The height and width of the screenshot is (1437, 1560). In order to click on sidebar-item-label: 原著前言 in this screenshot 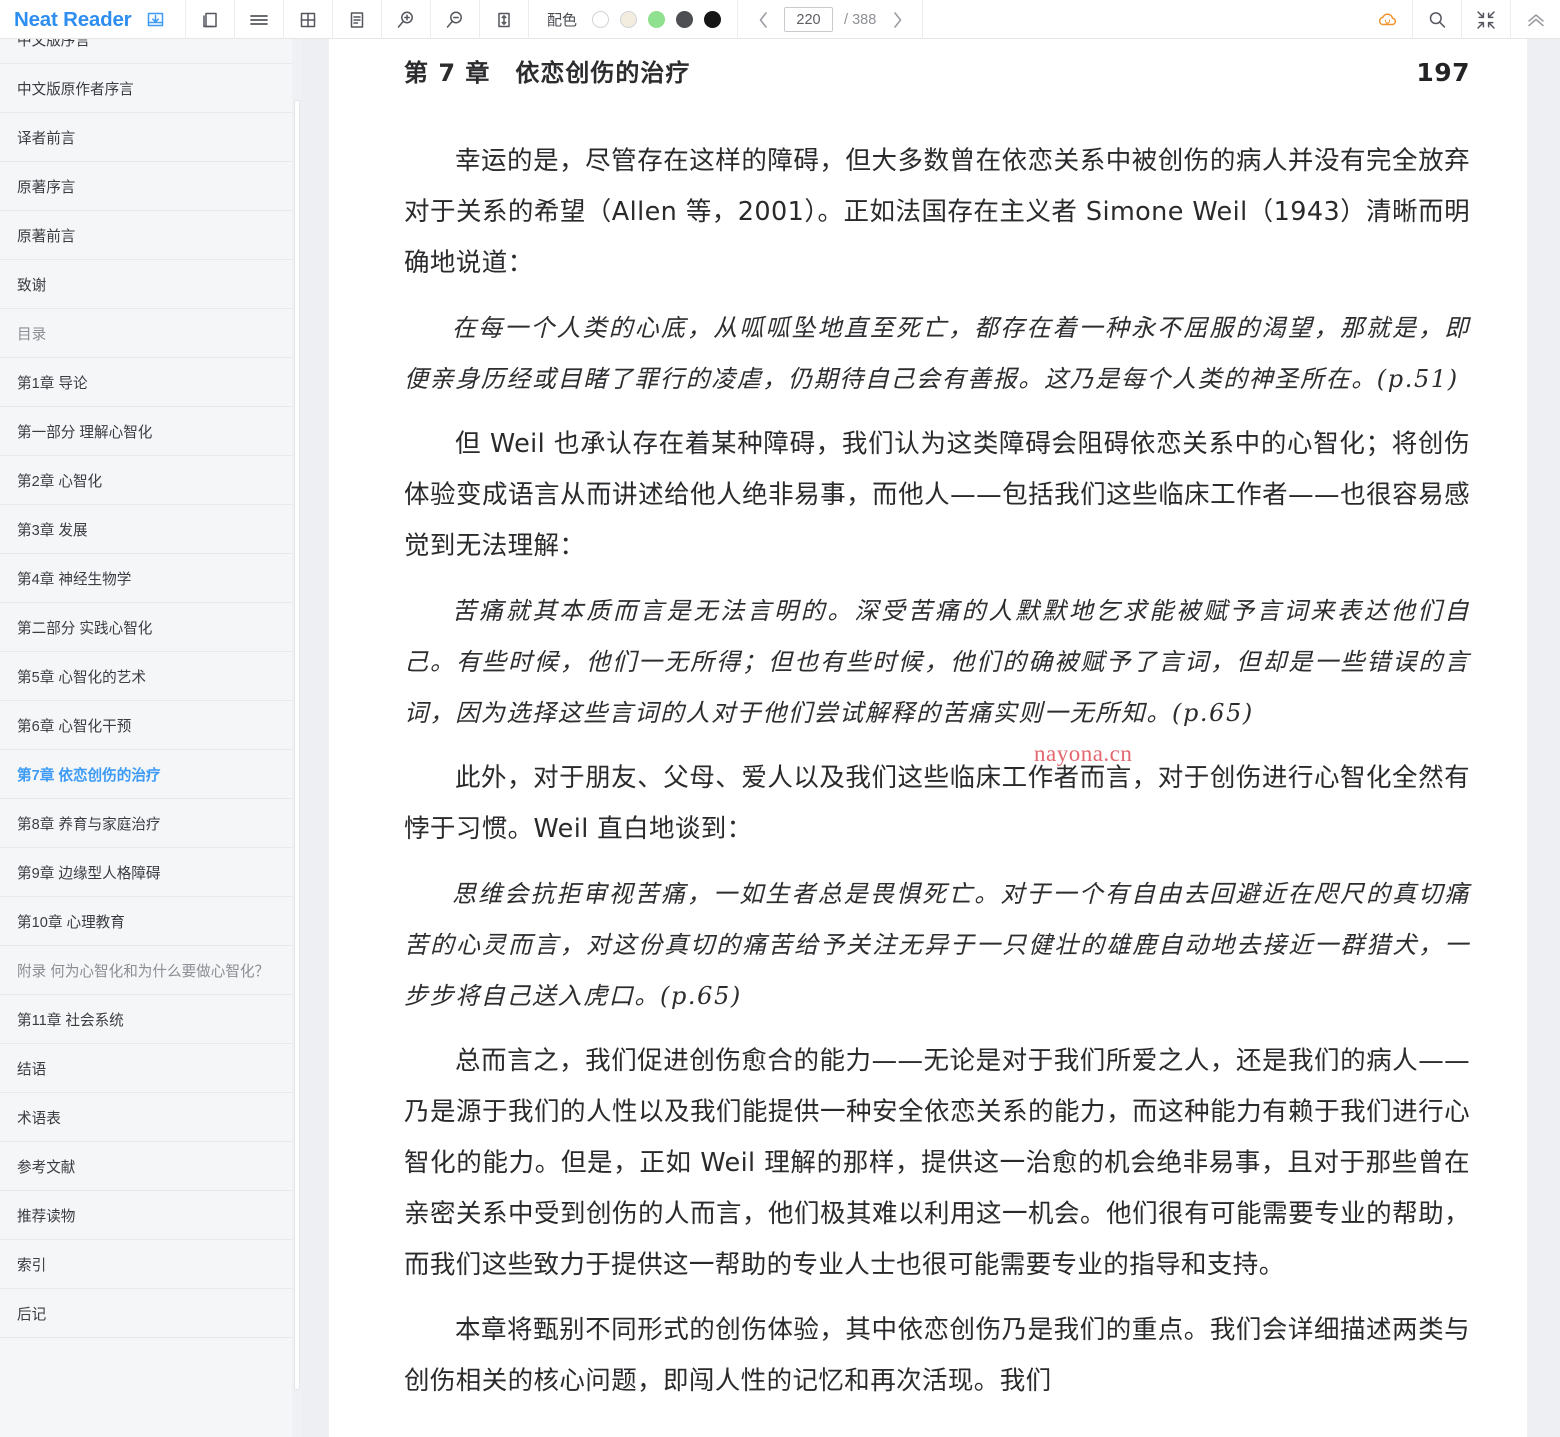, I will do `click(46, 236)`.